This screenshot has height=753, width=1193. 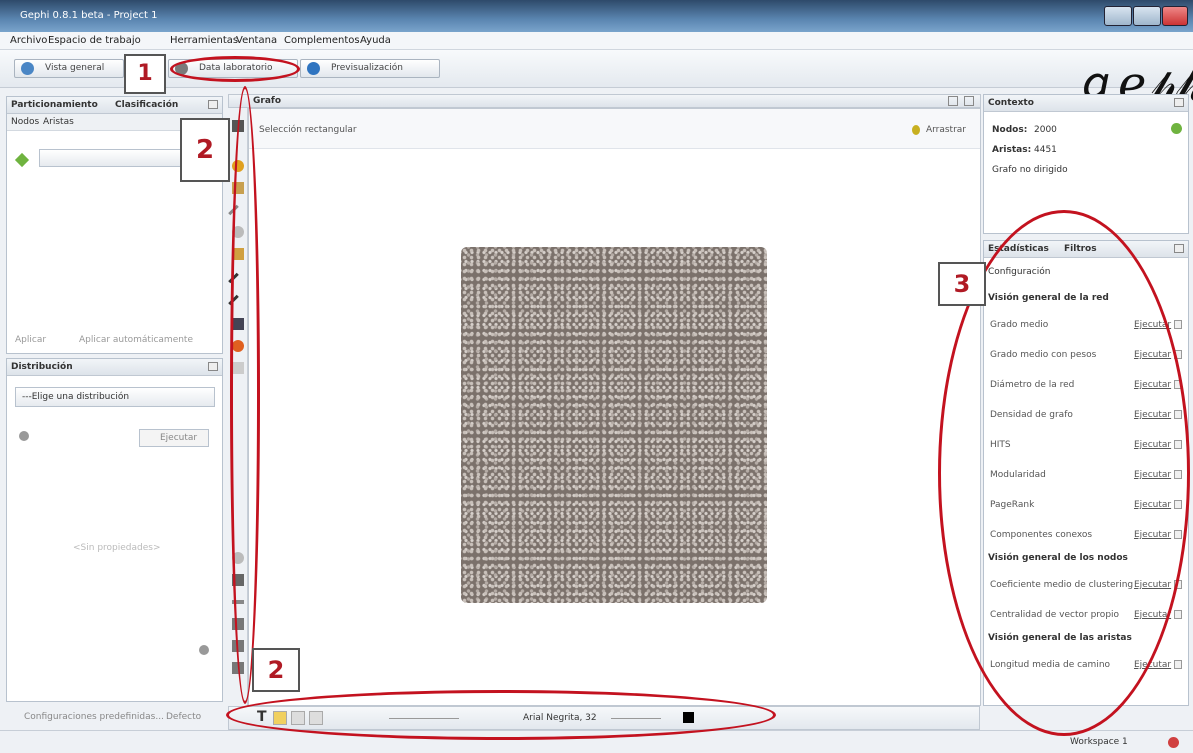 What do you see at coordinates (1118, 16) in the screenshot?
I see `minimize-button` at bounding box center [1118, 16].